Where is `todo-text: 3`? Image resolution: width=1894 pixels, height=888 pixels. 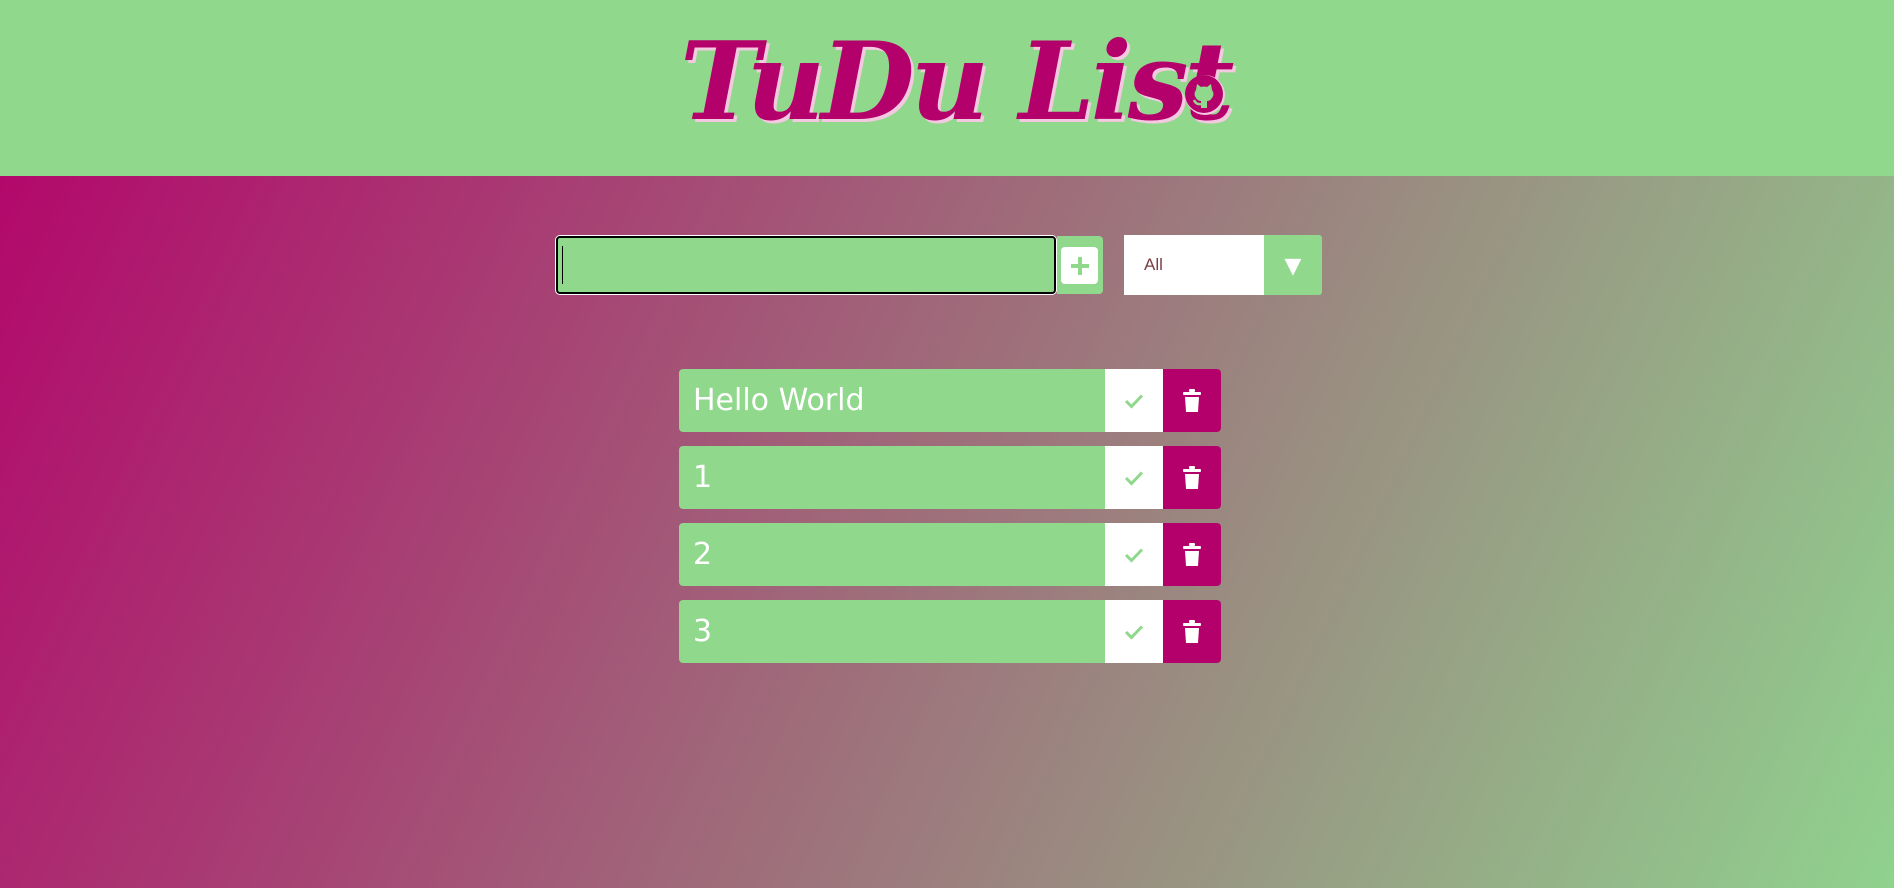 todo-text: 3 is located at coordinates (703, 631).